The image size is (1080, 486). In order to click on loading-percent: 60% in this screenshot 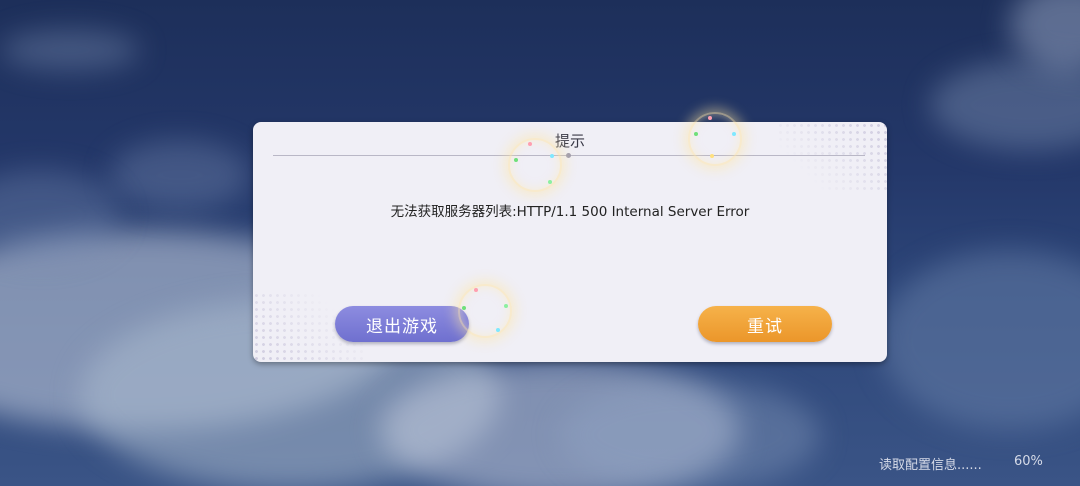, I will do `click(1028, 461)`.